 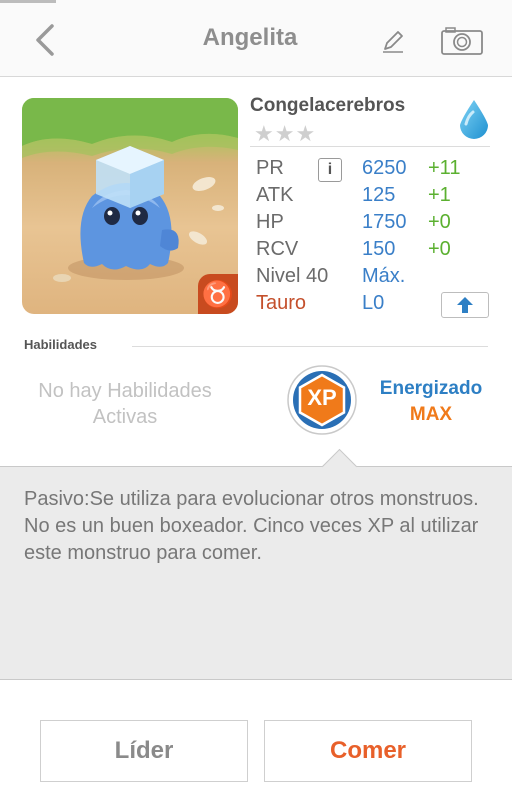 What do you see at coordinates (281, 303) in the screenshot?
I see `zodiac-name: Tauro` at bounding box center [281, 303].